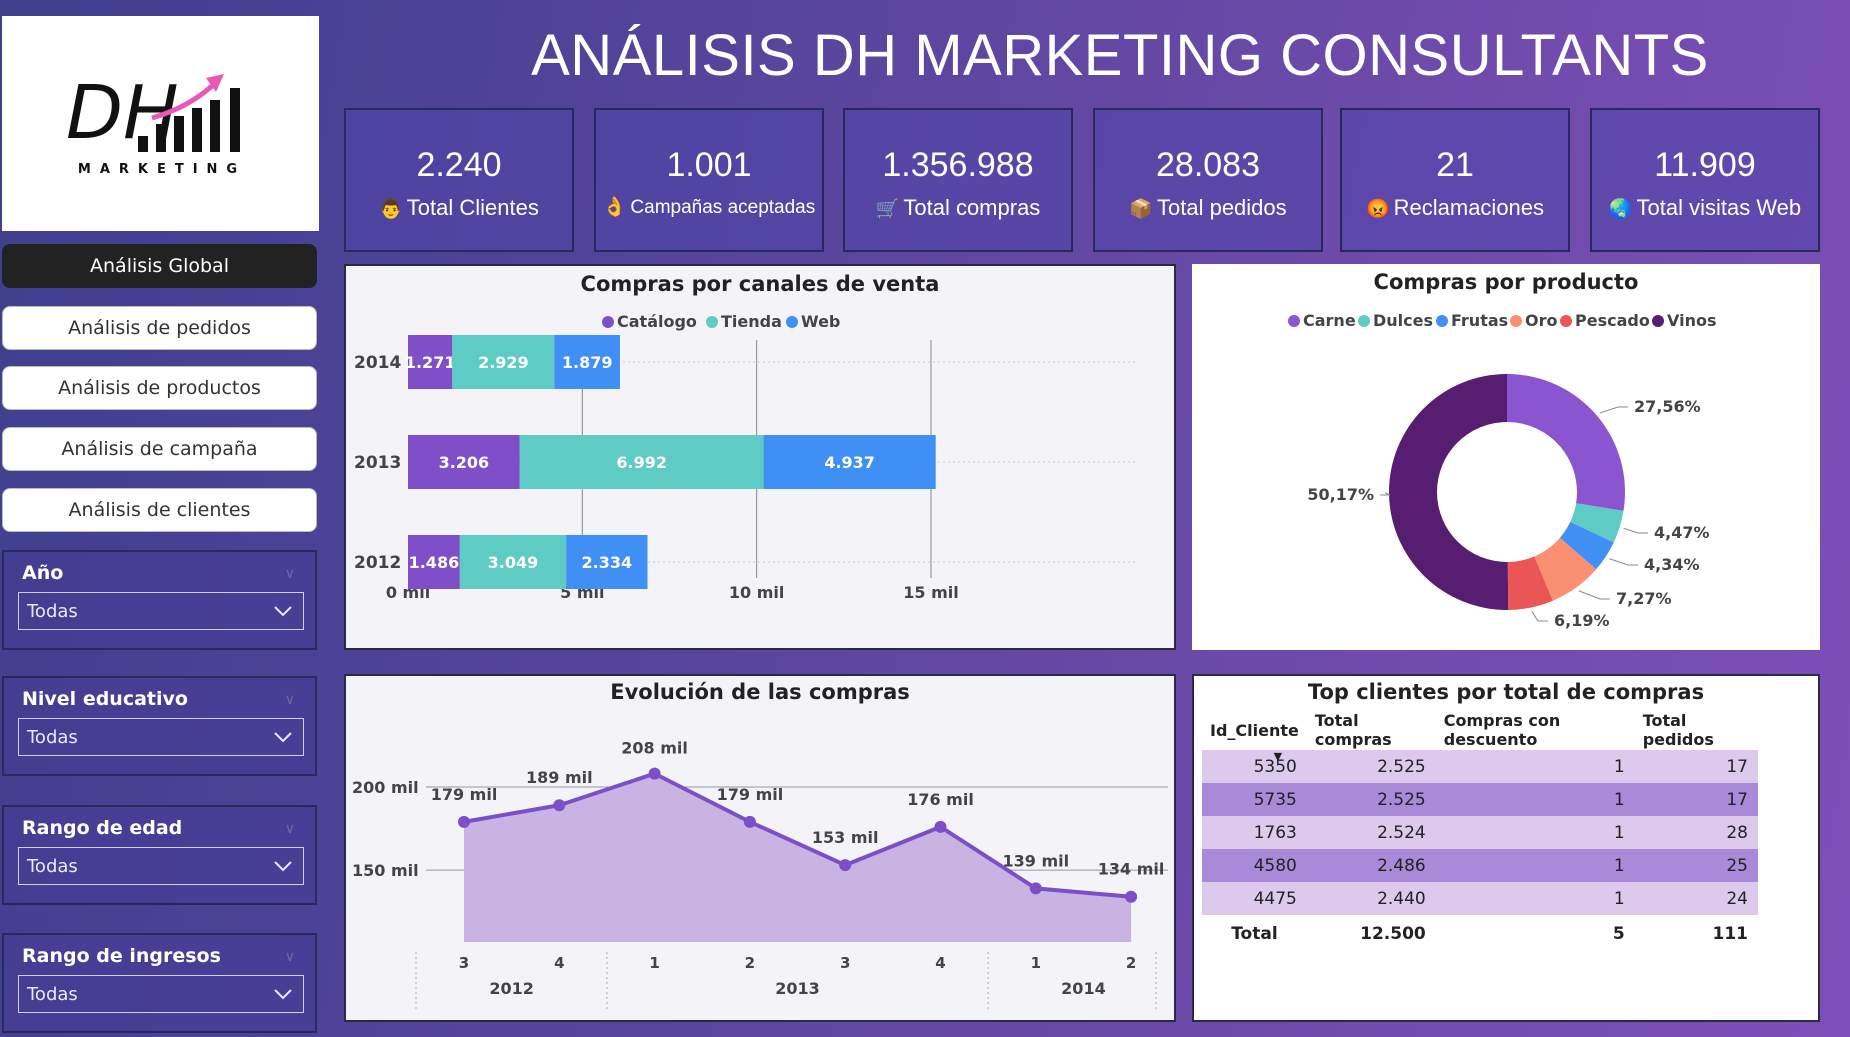 The image size is (1850, 1037). I want to click on logo-sub: MARKETING, so click(162, 169).